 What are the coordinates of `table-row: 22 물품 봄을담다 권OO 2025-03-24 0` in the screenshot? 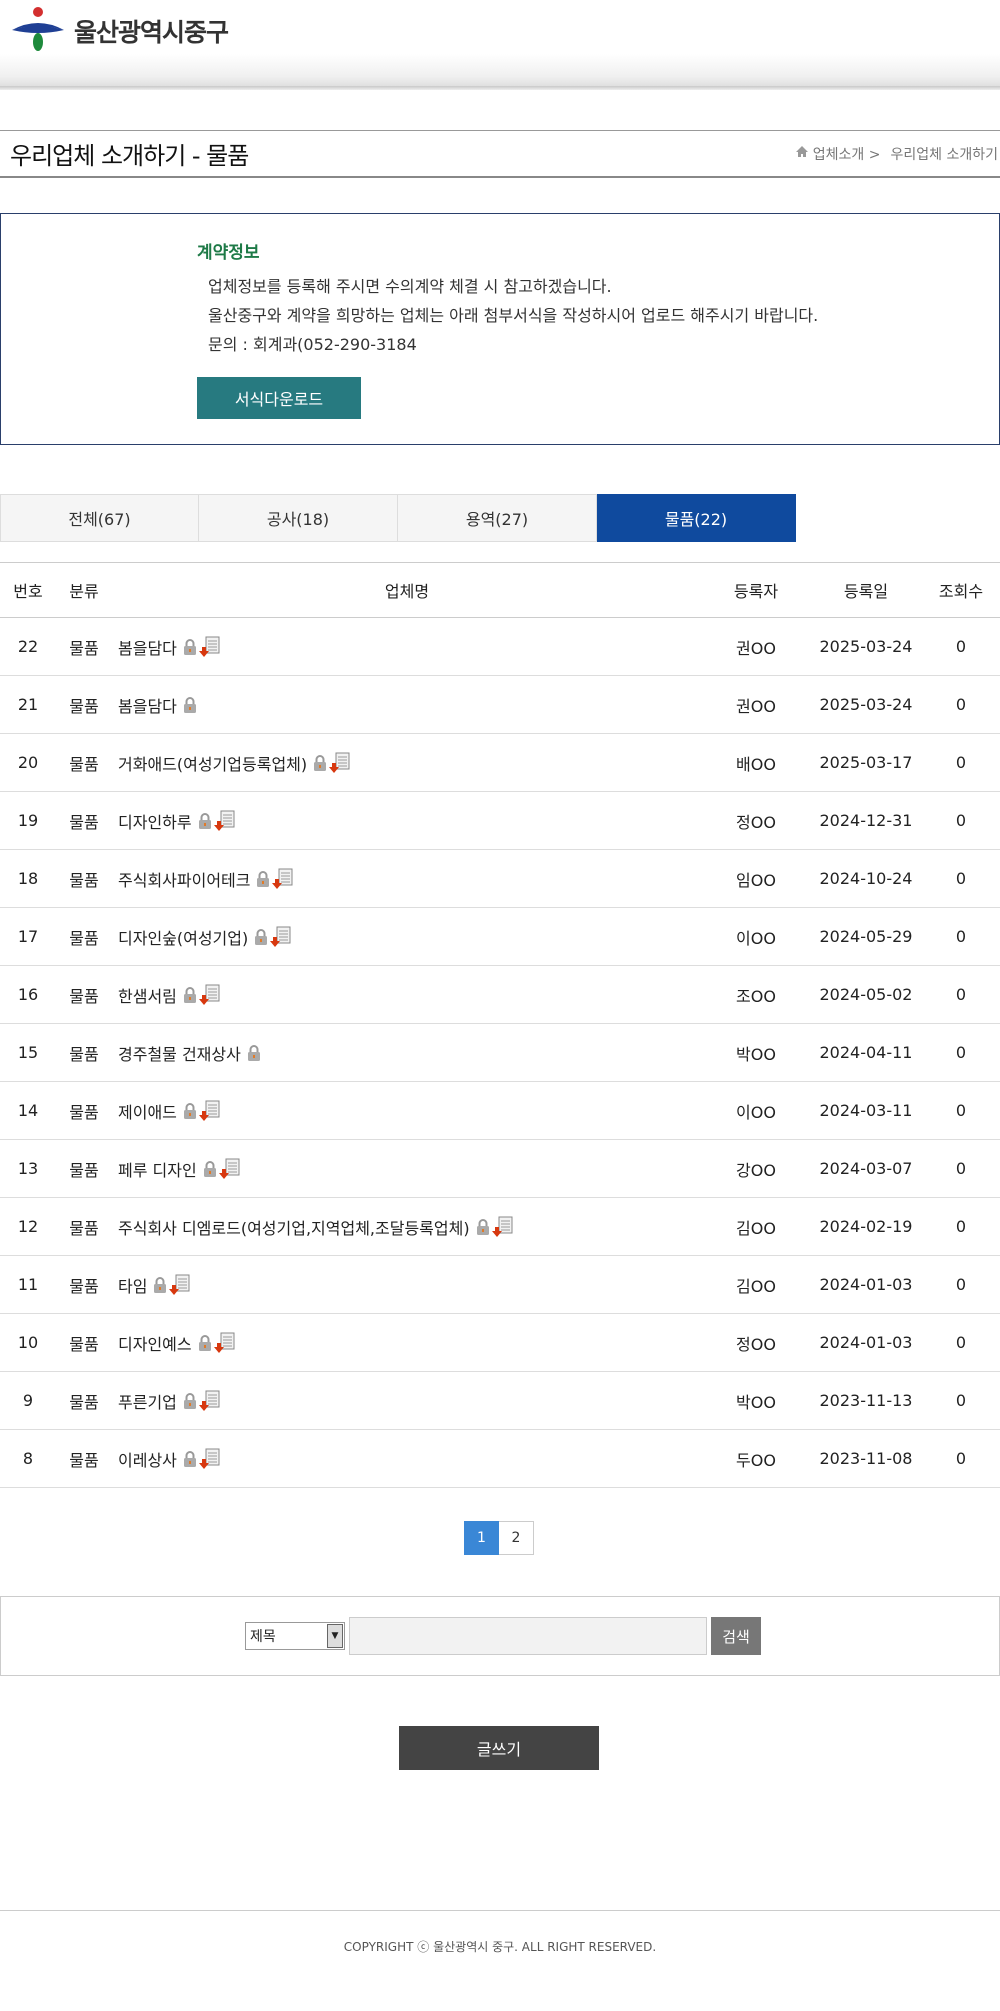 It's located at (500, 647).